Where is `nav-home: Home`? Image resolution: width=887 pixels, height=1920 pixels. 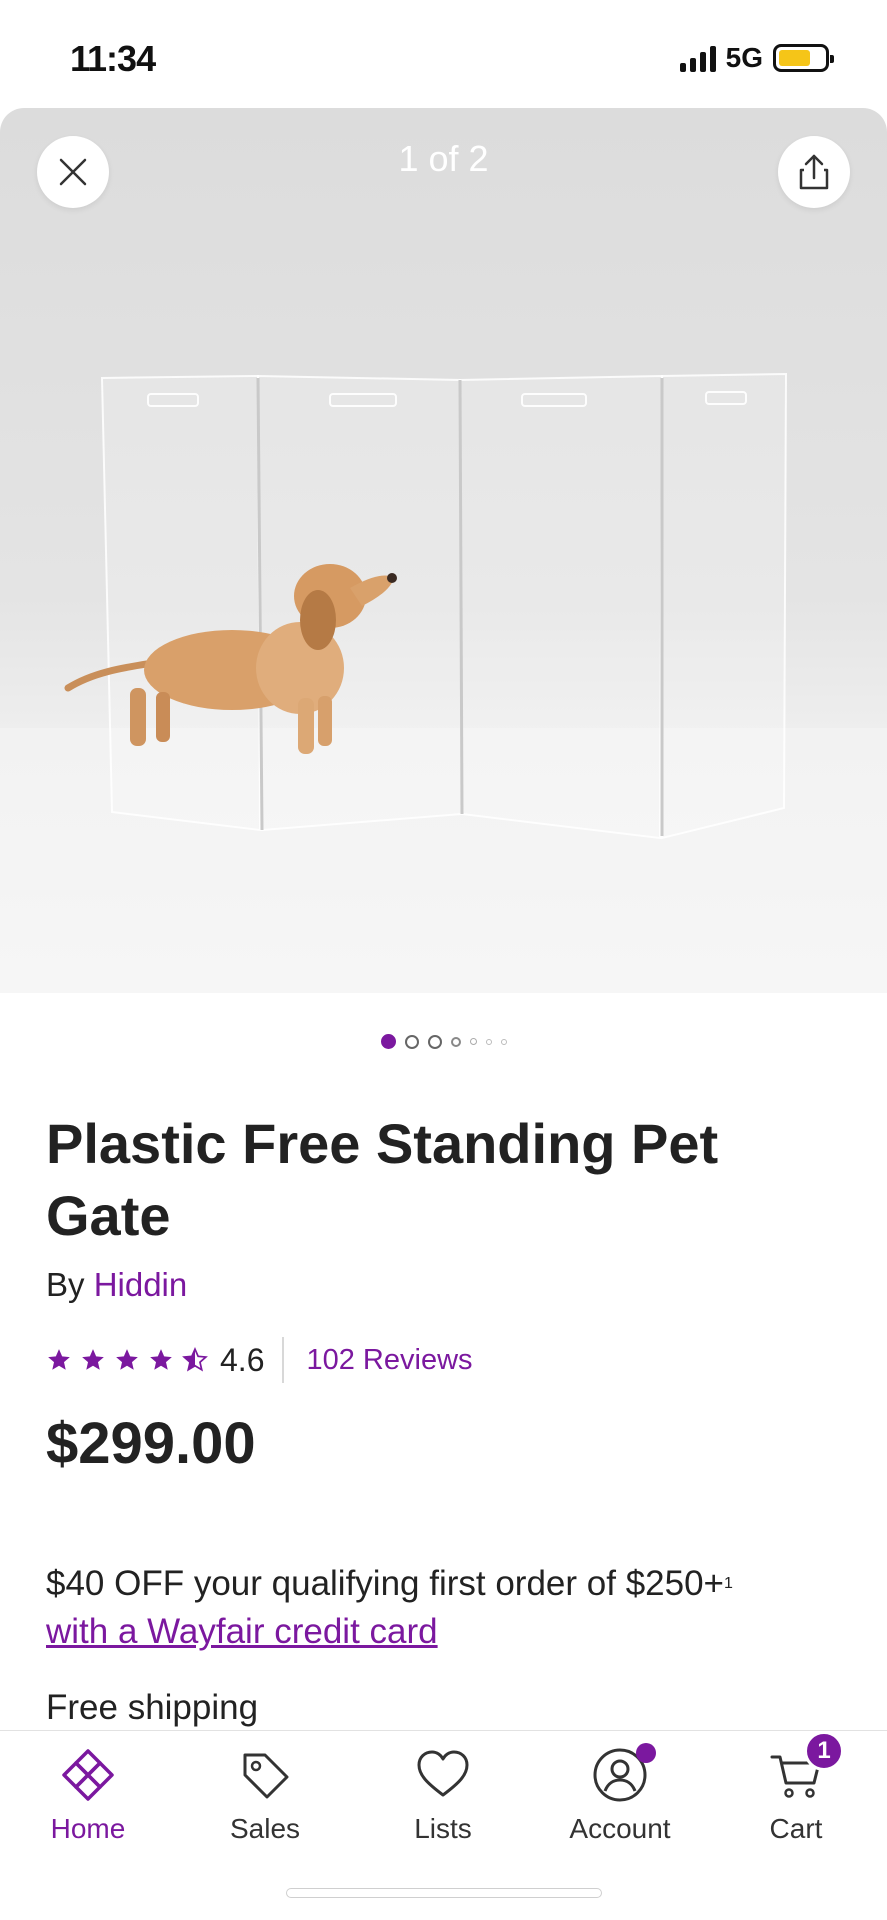 nav-home: Home is located at coordinates (88, 1795).